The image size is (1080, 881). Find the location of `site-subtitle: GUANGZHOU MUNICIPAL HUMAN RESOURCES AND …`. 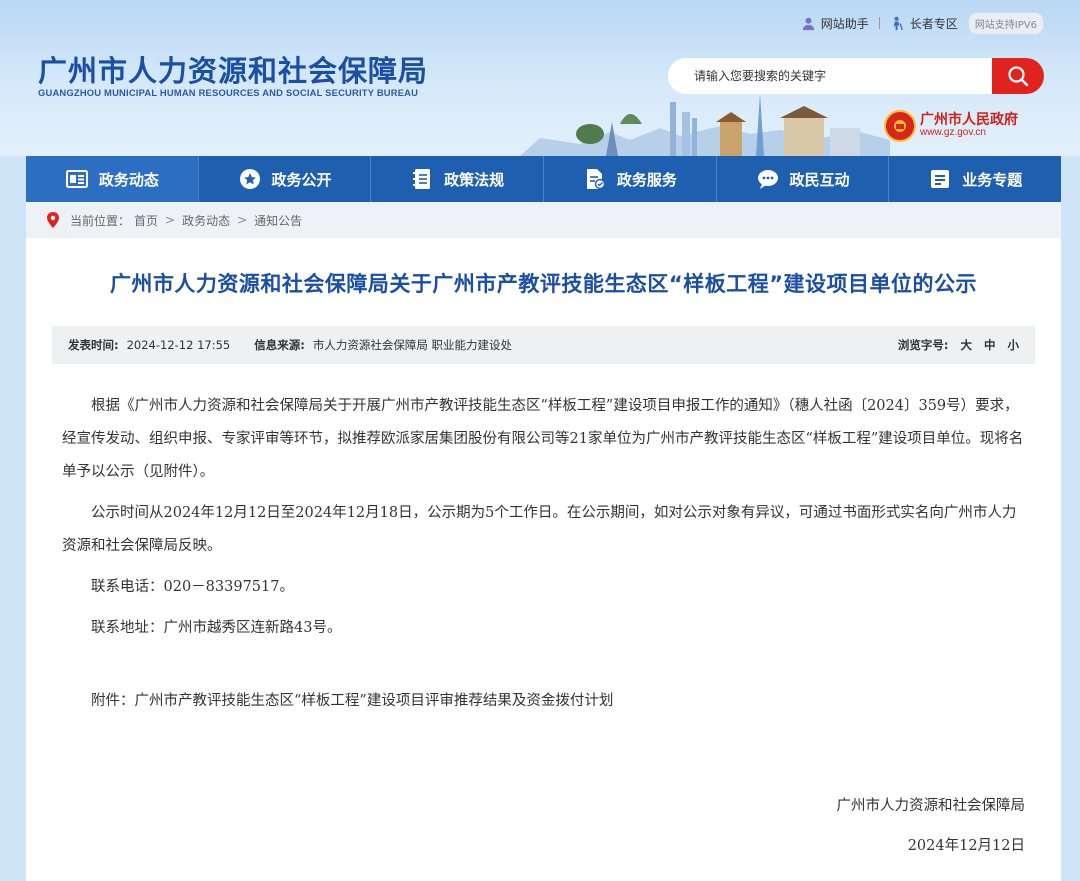

site-subtitle: GUANGZHOU MUNICIPAL HUMAN RESOURCES AND … is located at coordinates (228, 92).